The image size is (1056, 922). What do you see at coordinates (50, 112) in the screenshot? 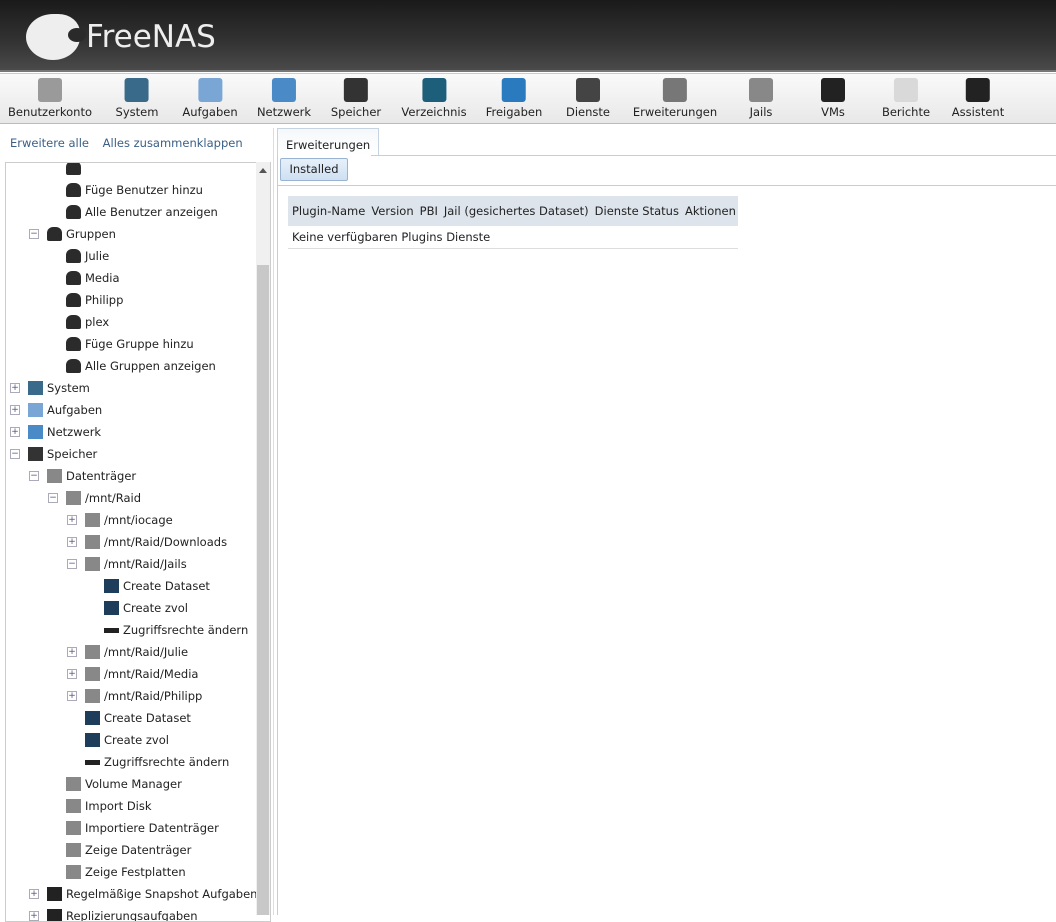
I see `toolbar-label: Benutzerkonto` at bounding box center [50, 112].